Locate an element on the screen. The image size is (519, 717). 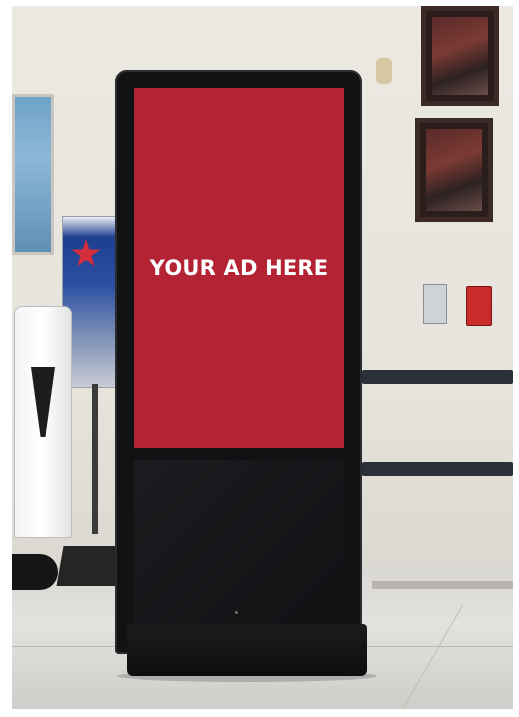
umbrella-bag-dispenser is located at coordinates (43, 422).